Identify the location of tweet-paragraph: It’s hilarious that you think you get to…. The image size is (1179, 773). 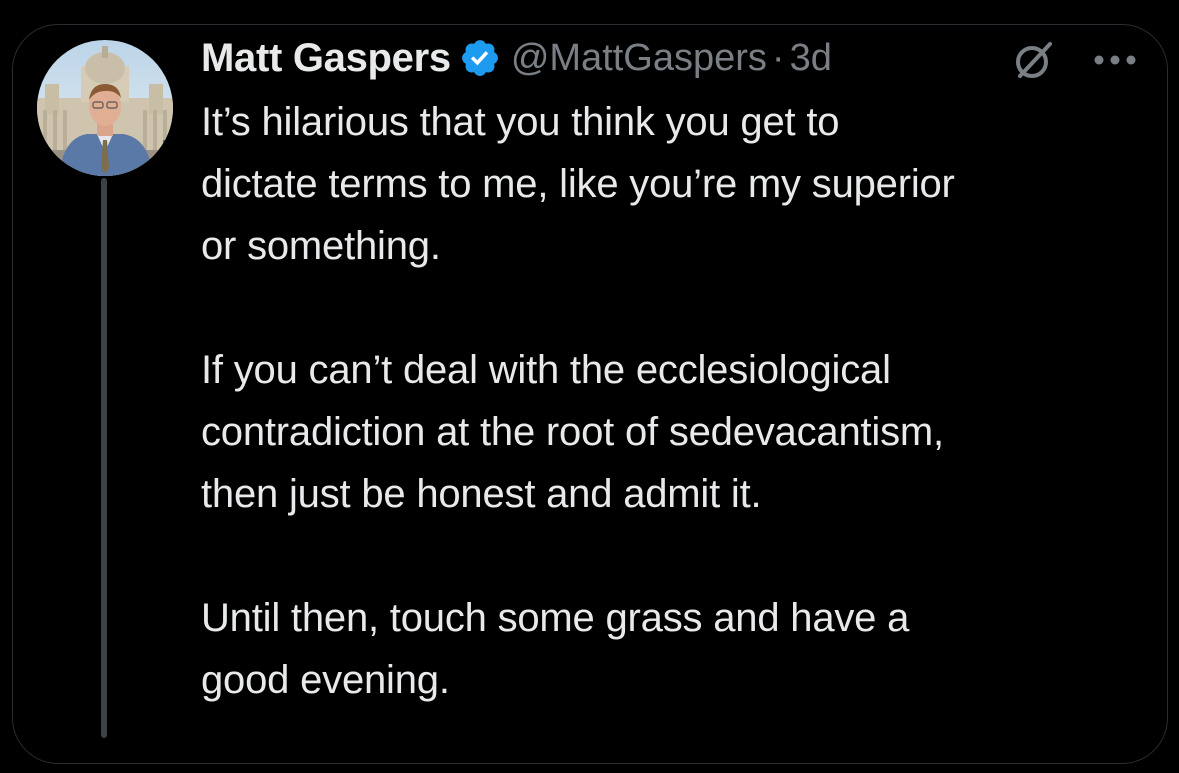
(578, 184).